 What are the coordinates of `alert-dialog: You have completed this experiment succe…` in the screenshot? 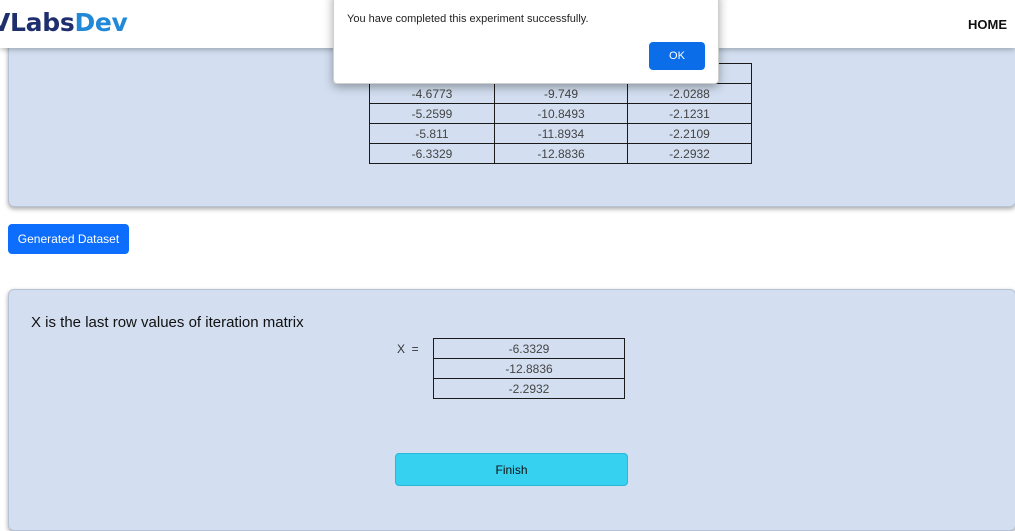 It's located at (526, 42).